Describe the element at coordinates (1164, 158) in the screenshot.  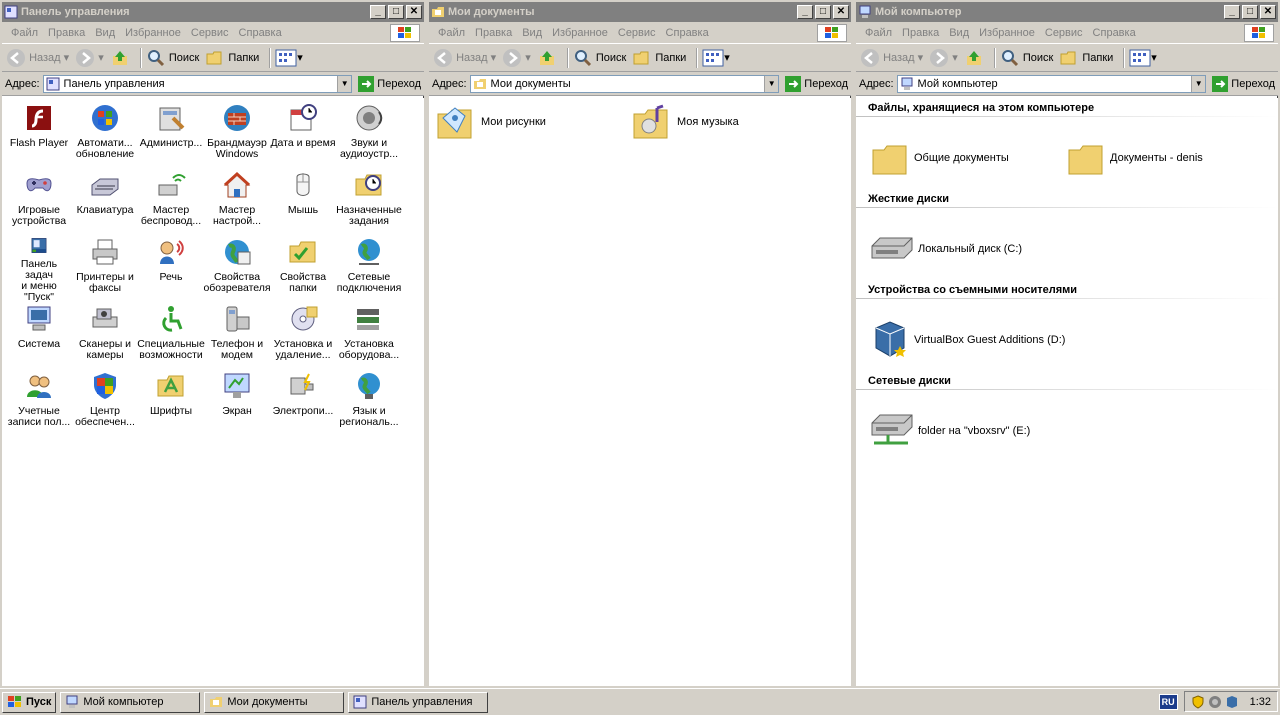
I see `user-documents-folder: Документы - denis` at that location.